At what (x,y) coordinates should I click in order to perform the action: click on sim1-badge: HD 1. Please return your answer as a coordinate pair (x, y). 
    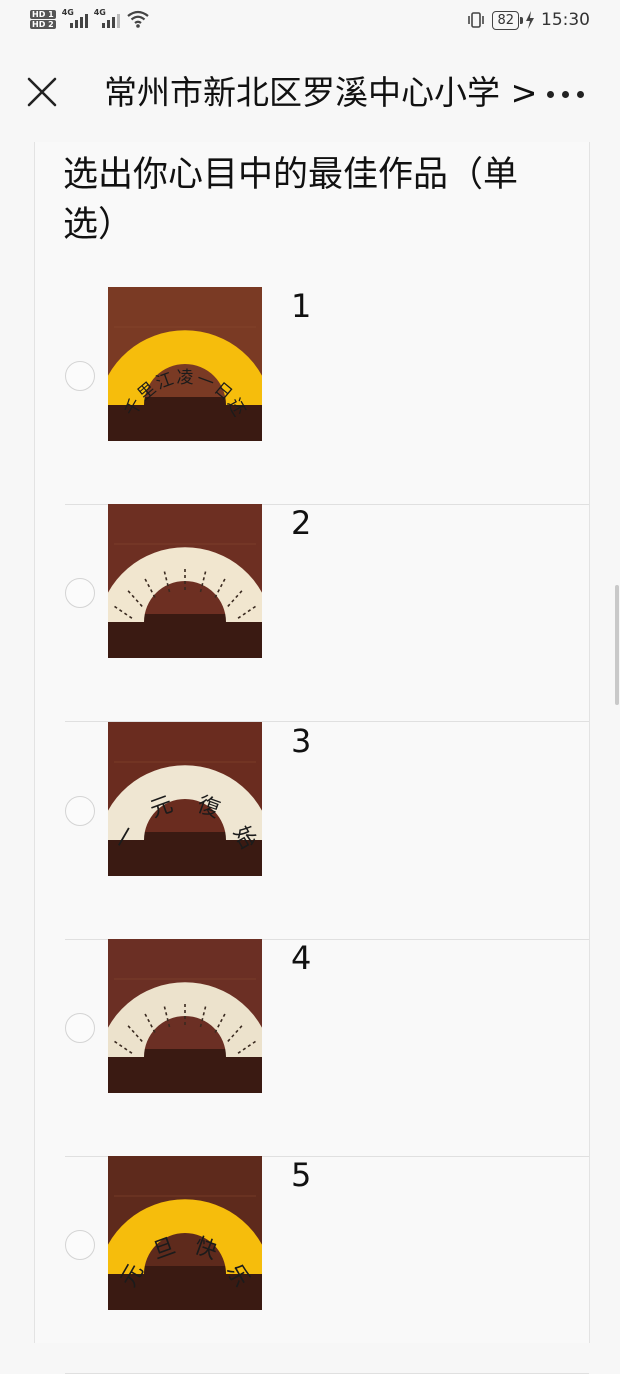
    Looking at the image, I should click on (43, 14).